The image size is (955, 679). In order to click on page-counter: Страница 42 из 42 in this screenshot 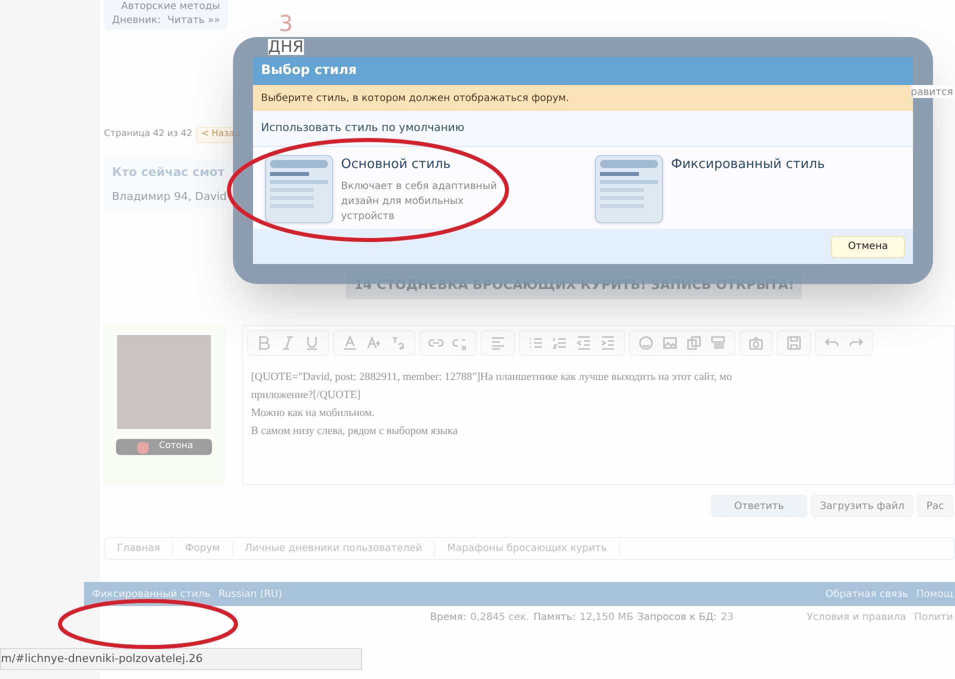, I will do `click(148, 135)`.